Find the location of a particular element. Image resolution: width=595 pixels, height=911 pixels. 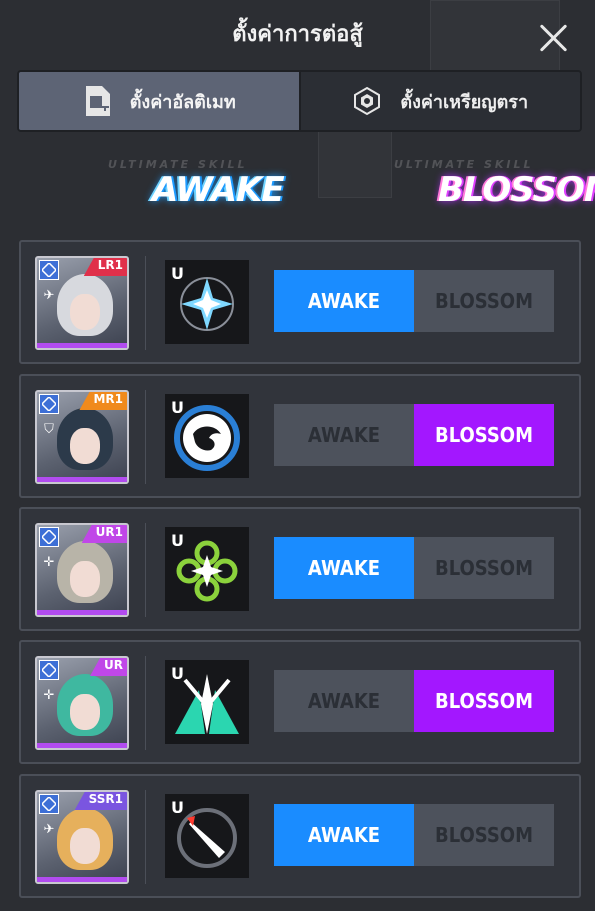

star-burst-icon: U is located at coordinates (207, 302).